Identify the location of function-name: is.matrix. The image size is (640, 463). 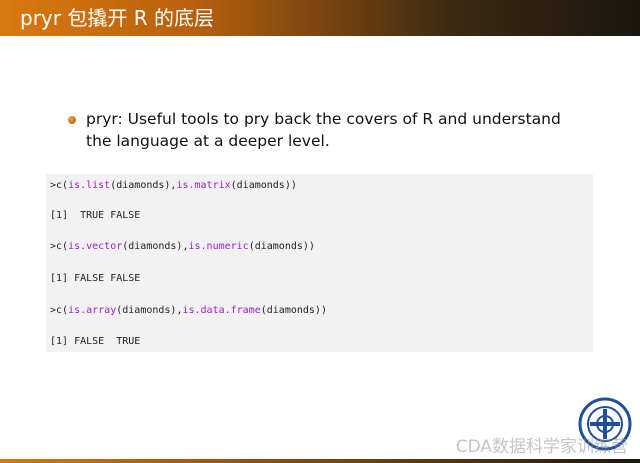
(203, 185).